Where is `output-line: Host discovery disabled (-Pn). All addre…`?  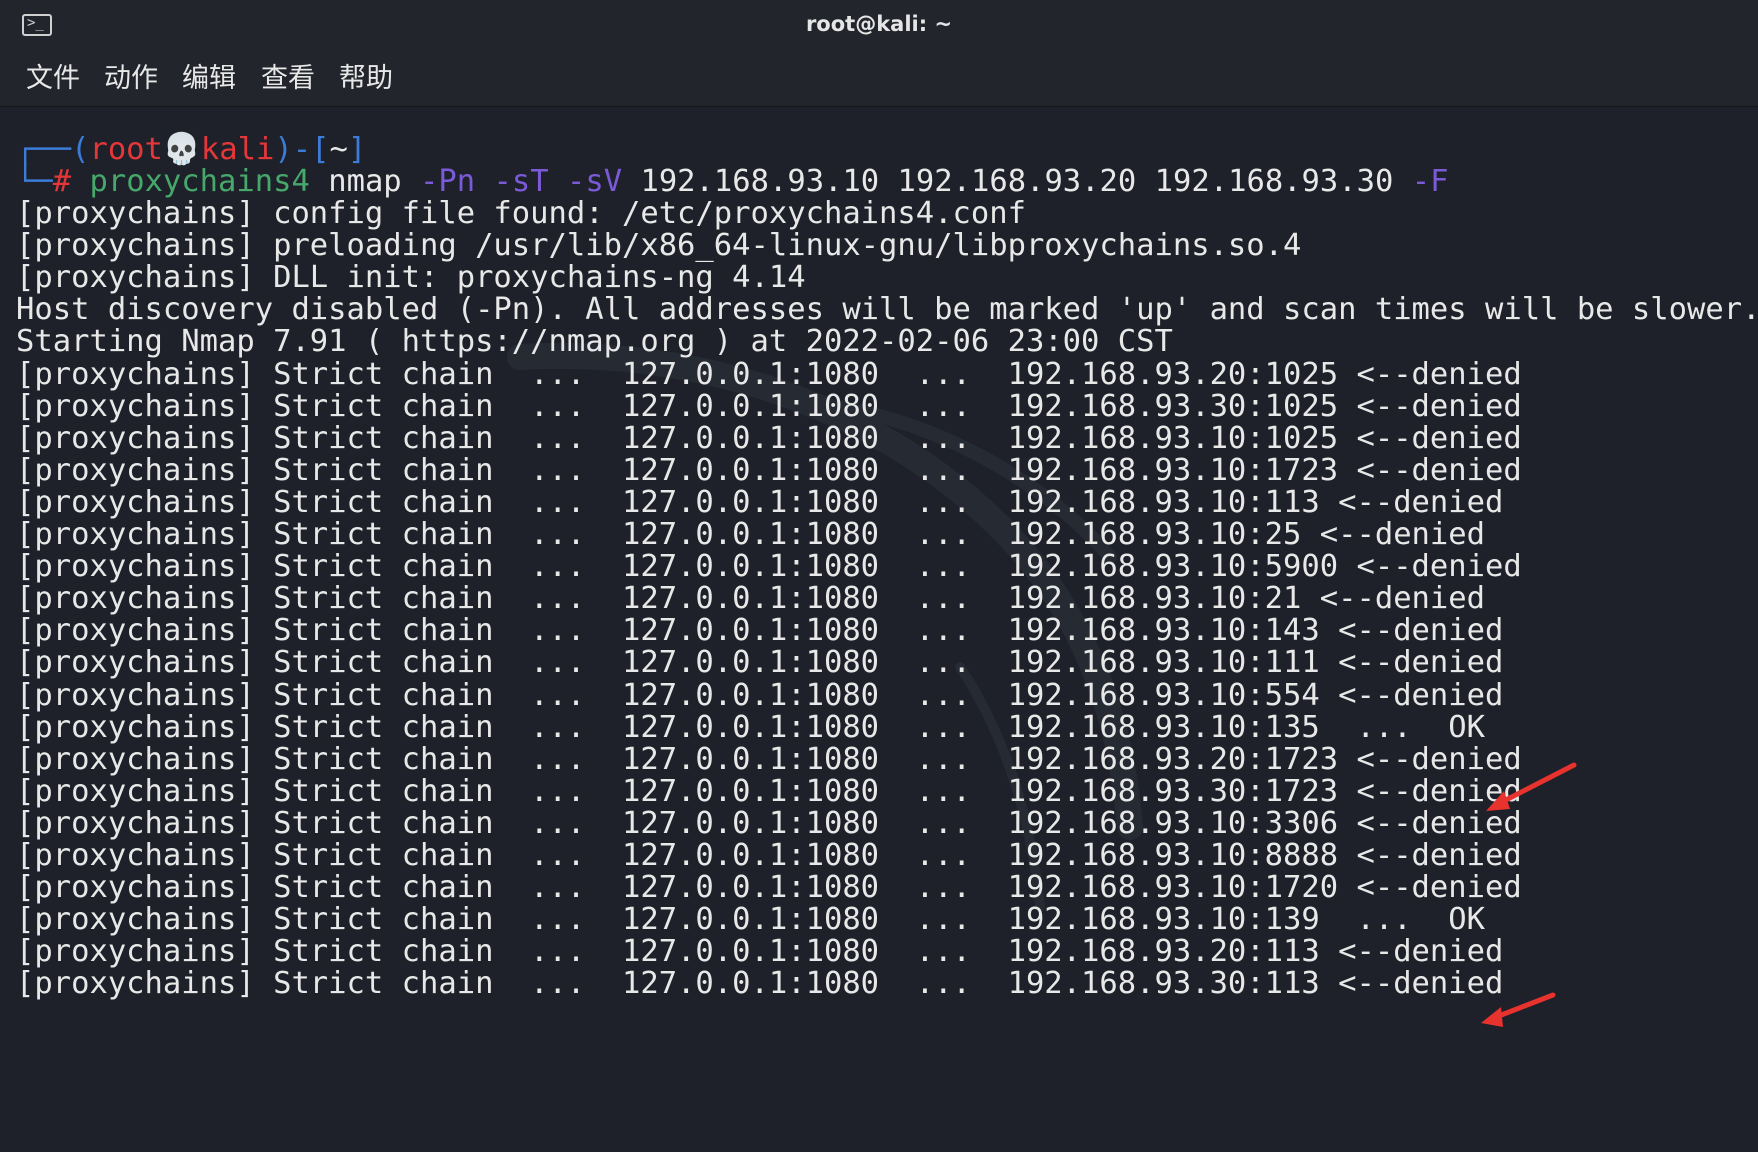
output-line: Host discovery disabled (-Pn). All addre… is located at coordinates (887, 310).